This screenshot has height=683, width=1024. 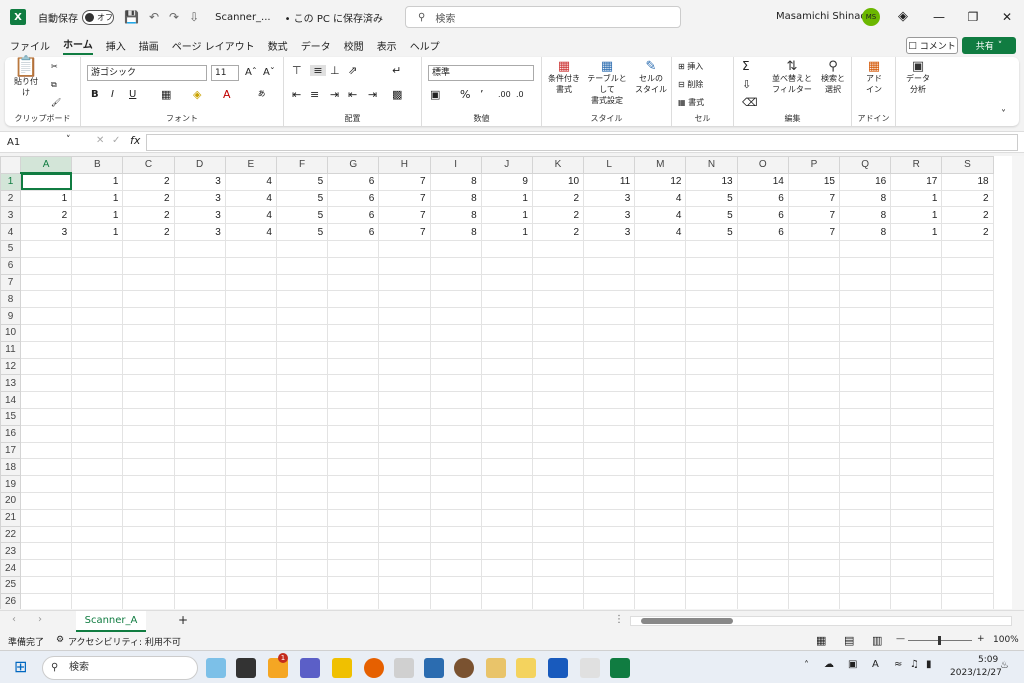 What do you see at coordinates (10, 181) in the screenshot?
I see `row-header: 1` at bounding box center [10, 181].